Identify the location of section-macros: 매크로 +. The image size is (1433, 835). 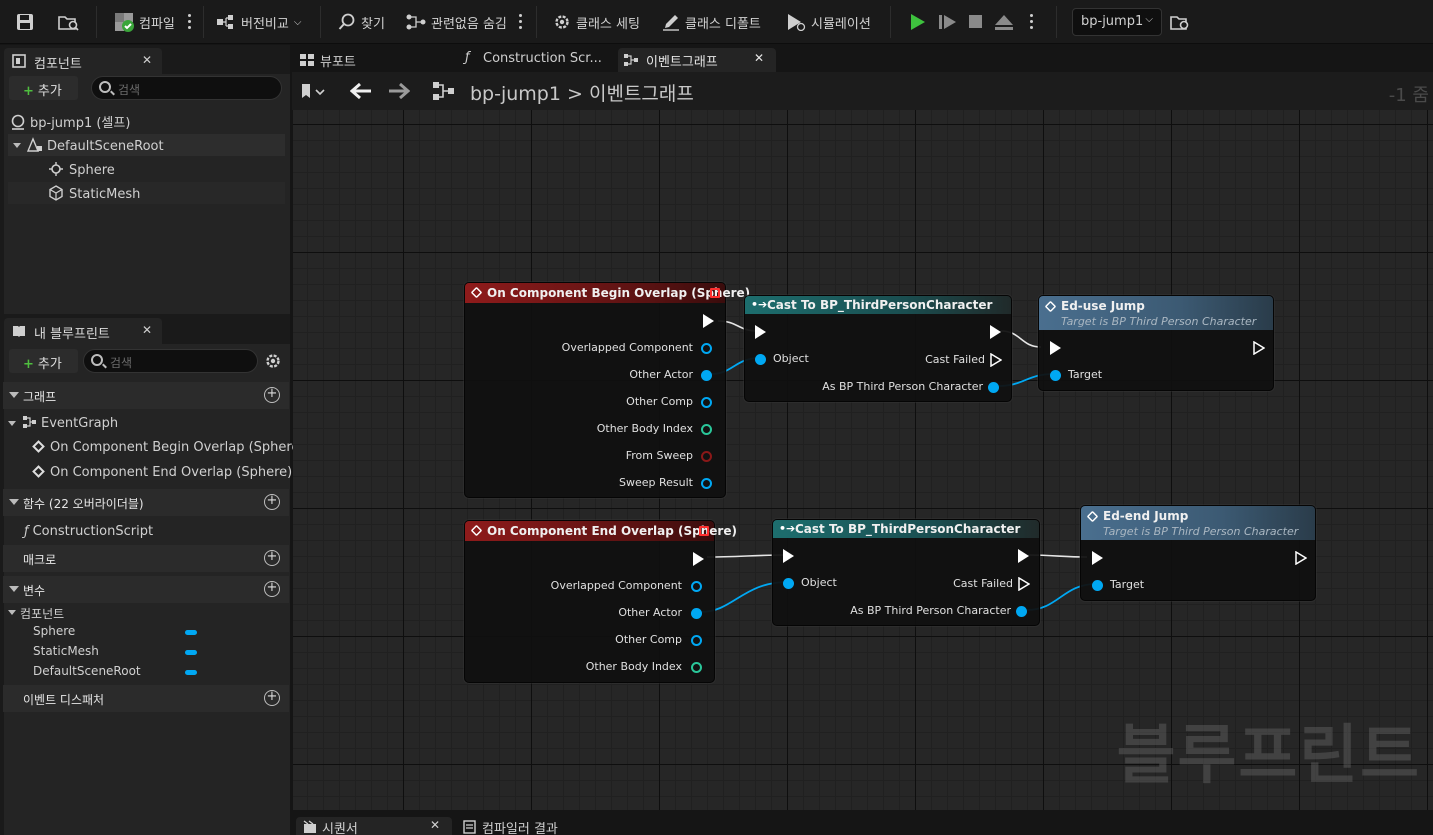
(146, 558).